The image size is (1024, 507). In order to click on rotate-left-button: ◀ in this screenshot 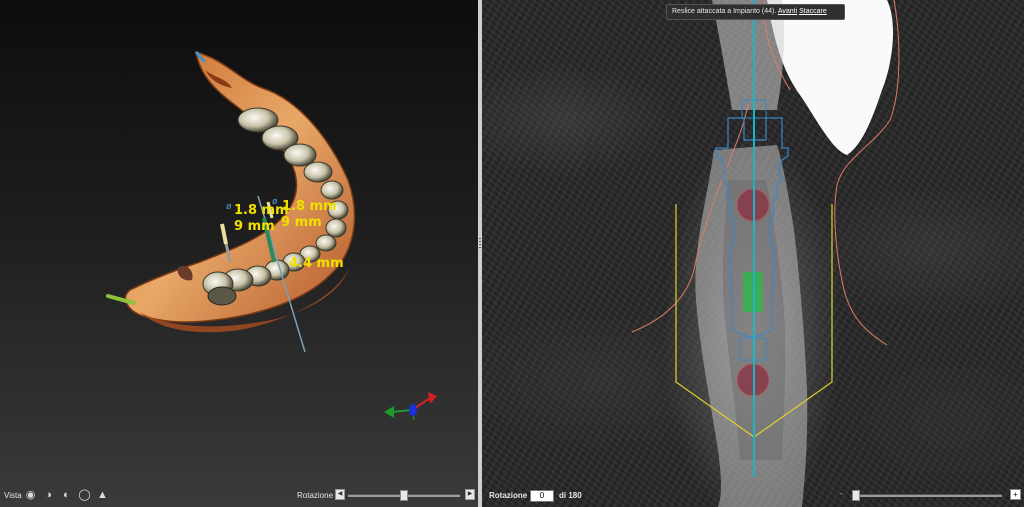, I will do `click(340, 494)`.